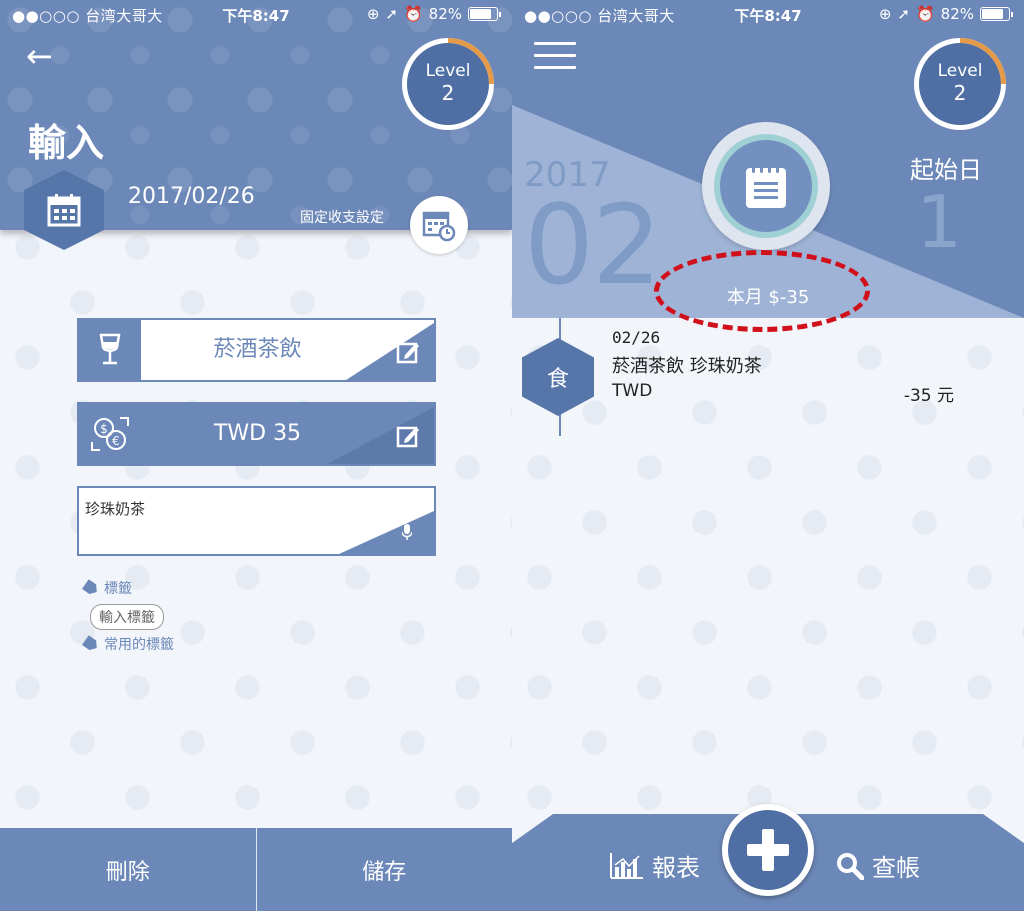  Describe the element at coordinates (127, 617) in the screenshot. I see `tag-input-button: 輸入標籤` at that location.